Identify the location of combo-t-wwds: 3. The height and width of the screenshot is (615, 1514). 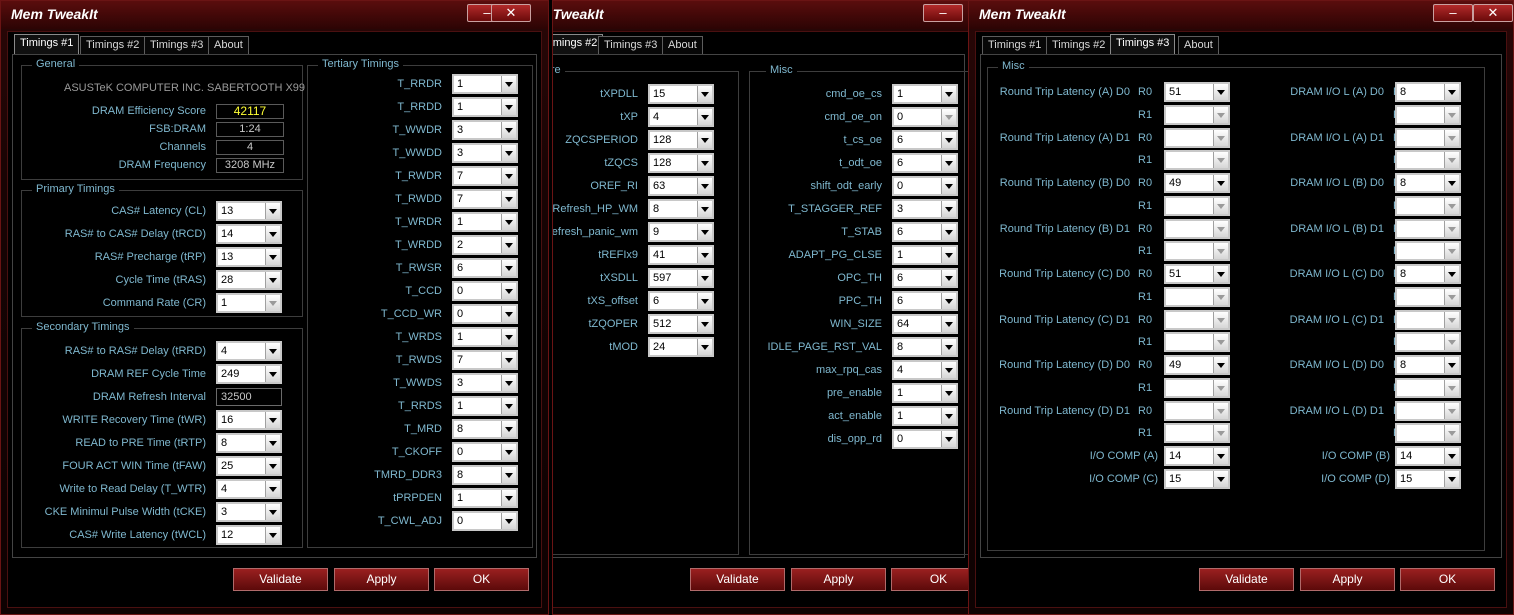
(485, 383).